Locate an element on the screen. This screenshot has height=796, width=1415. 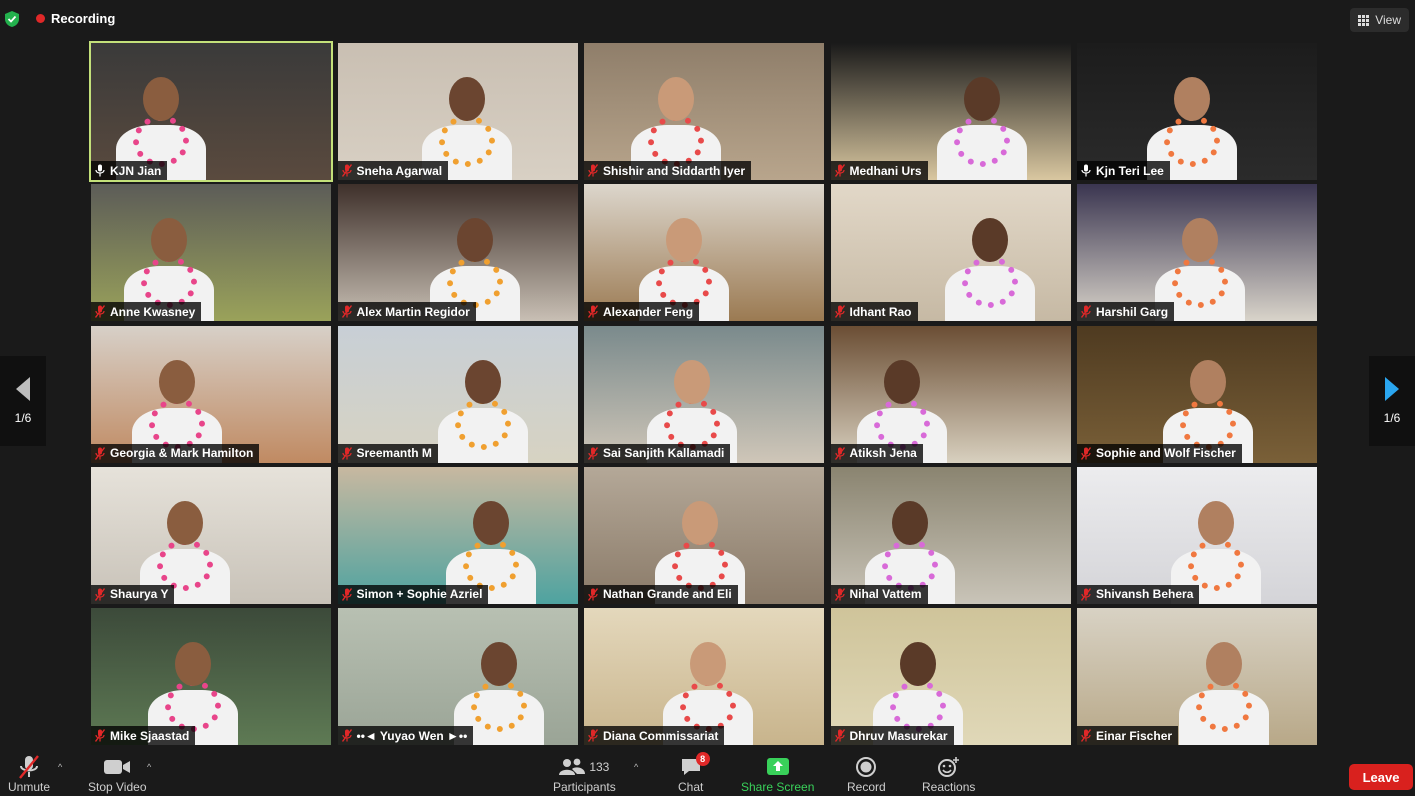
page-indicator-right: 1/6 is located at coordinates (1392, 418).